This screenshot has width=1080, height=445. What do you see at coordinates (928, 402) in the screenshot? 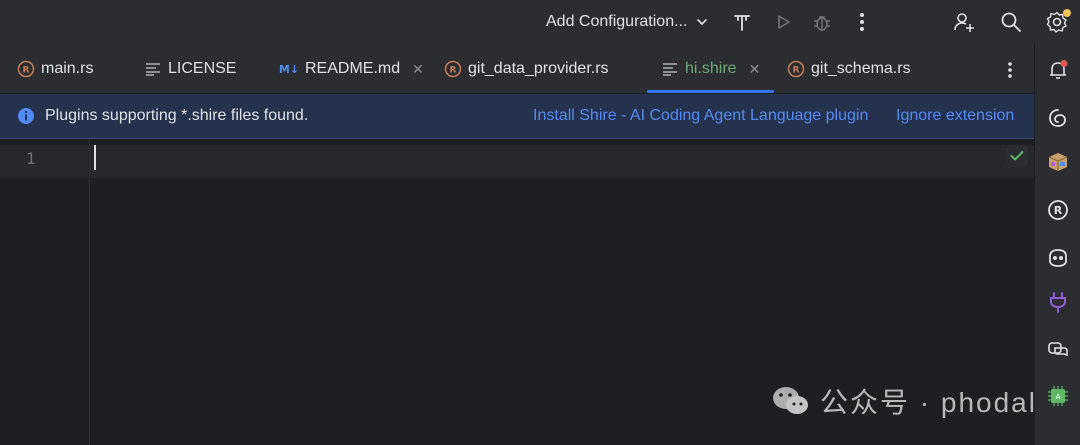
I see `watermark-text: 公众号 · phodal` at bounding box center [928, 402].